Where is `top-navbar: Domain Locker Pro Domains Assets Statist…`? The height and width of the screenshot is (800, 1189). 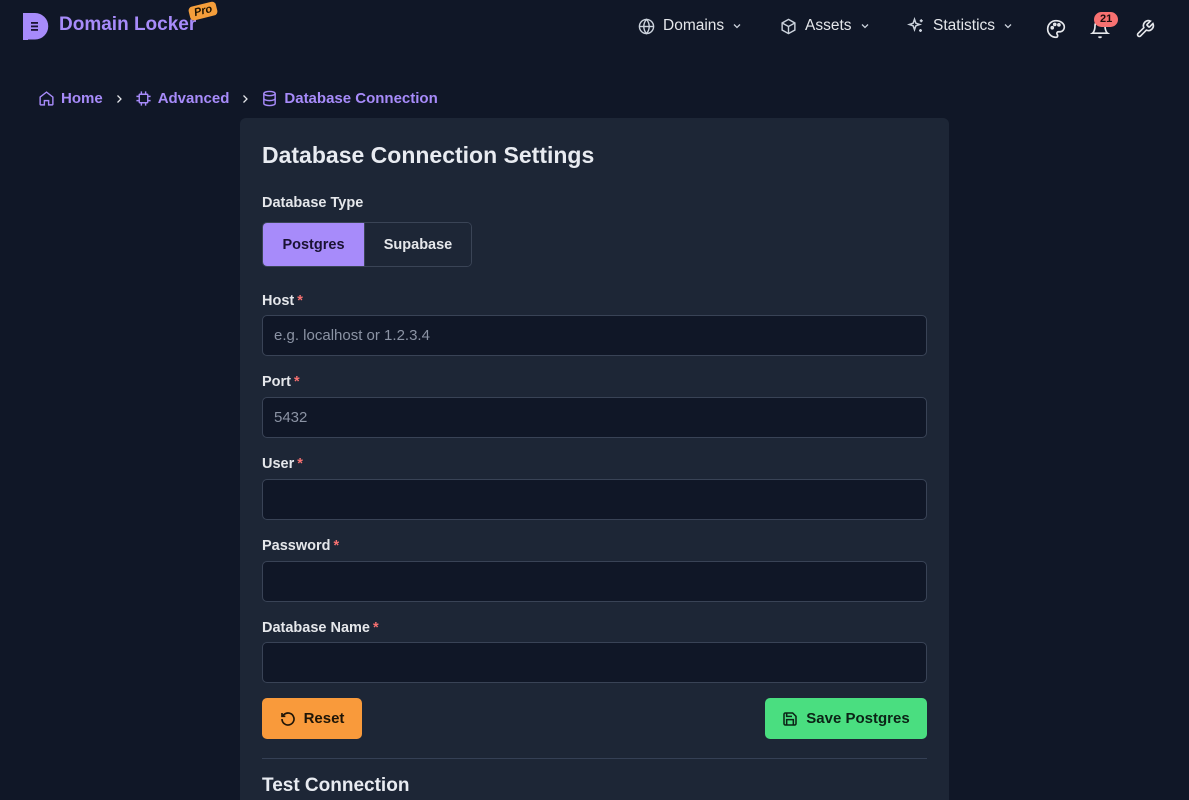
top-navbar: Domain Locker Pro Domains Assets Statist… is located at coordinates (594, 29).